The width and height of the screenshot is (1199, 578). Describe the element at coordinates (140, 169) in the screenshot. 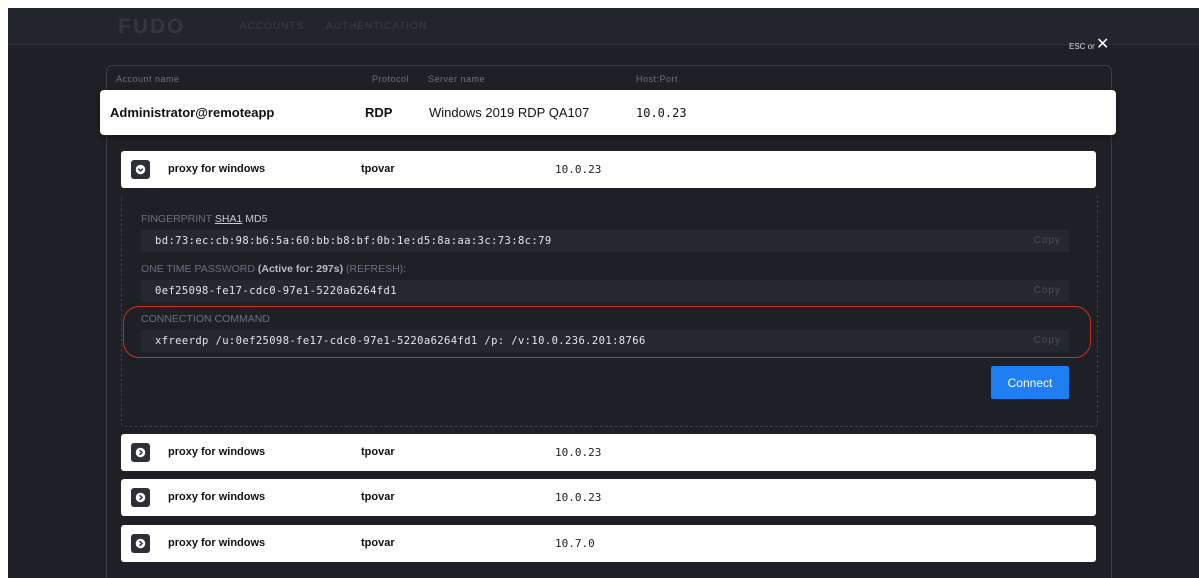

I see `collapse-toggle-icon` at that location.